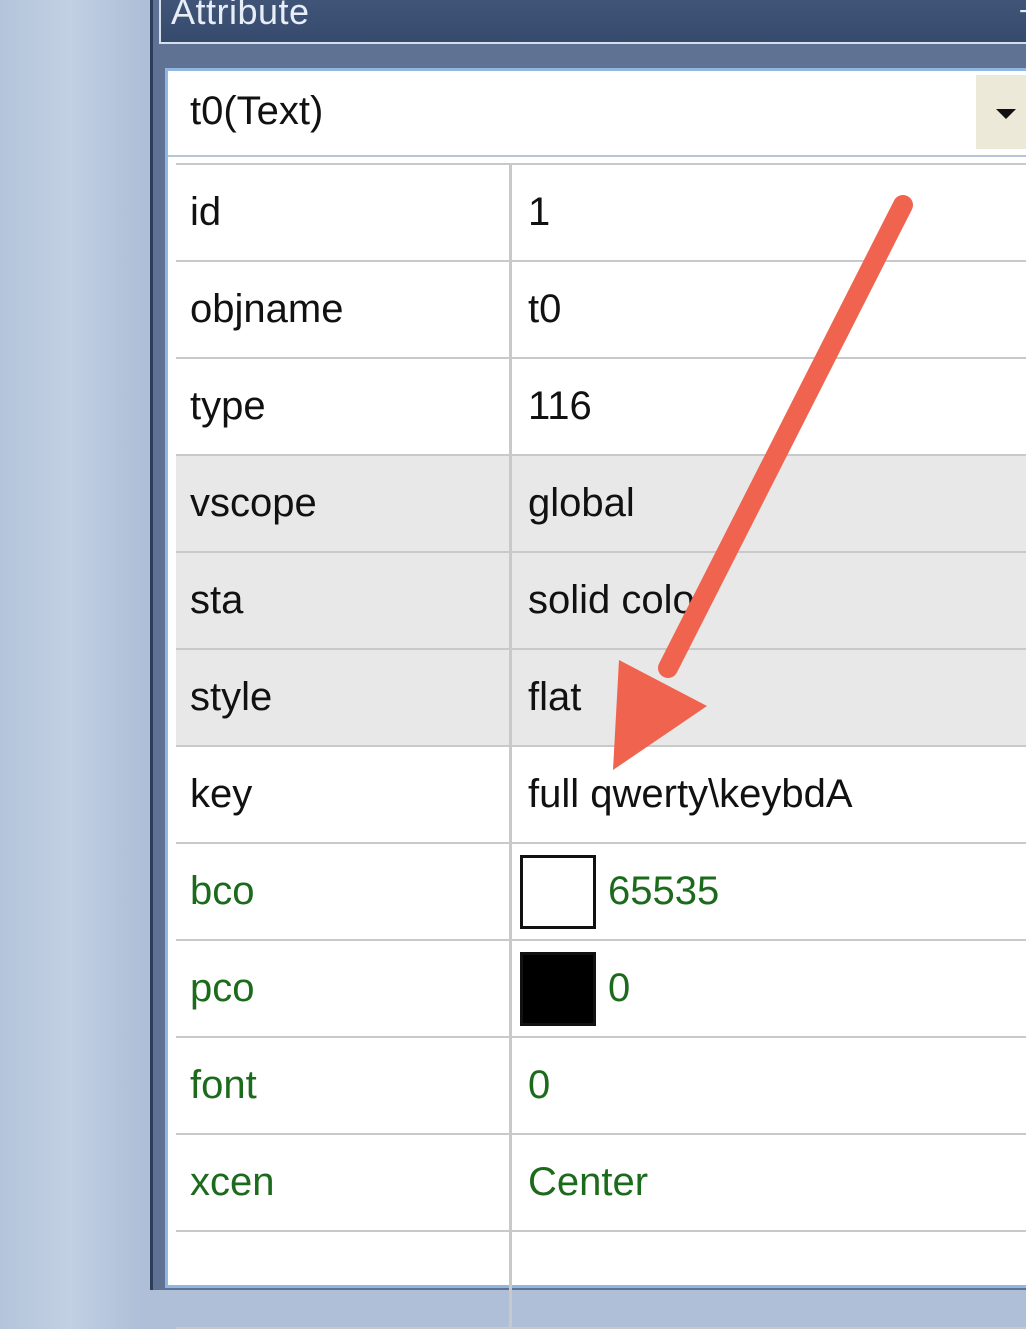 This screenshot has height=1329, width=1026. I want to click on object-selector-value: t0(Text), so click(257, 111).